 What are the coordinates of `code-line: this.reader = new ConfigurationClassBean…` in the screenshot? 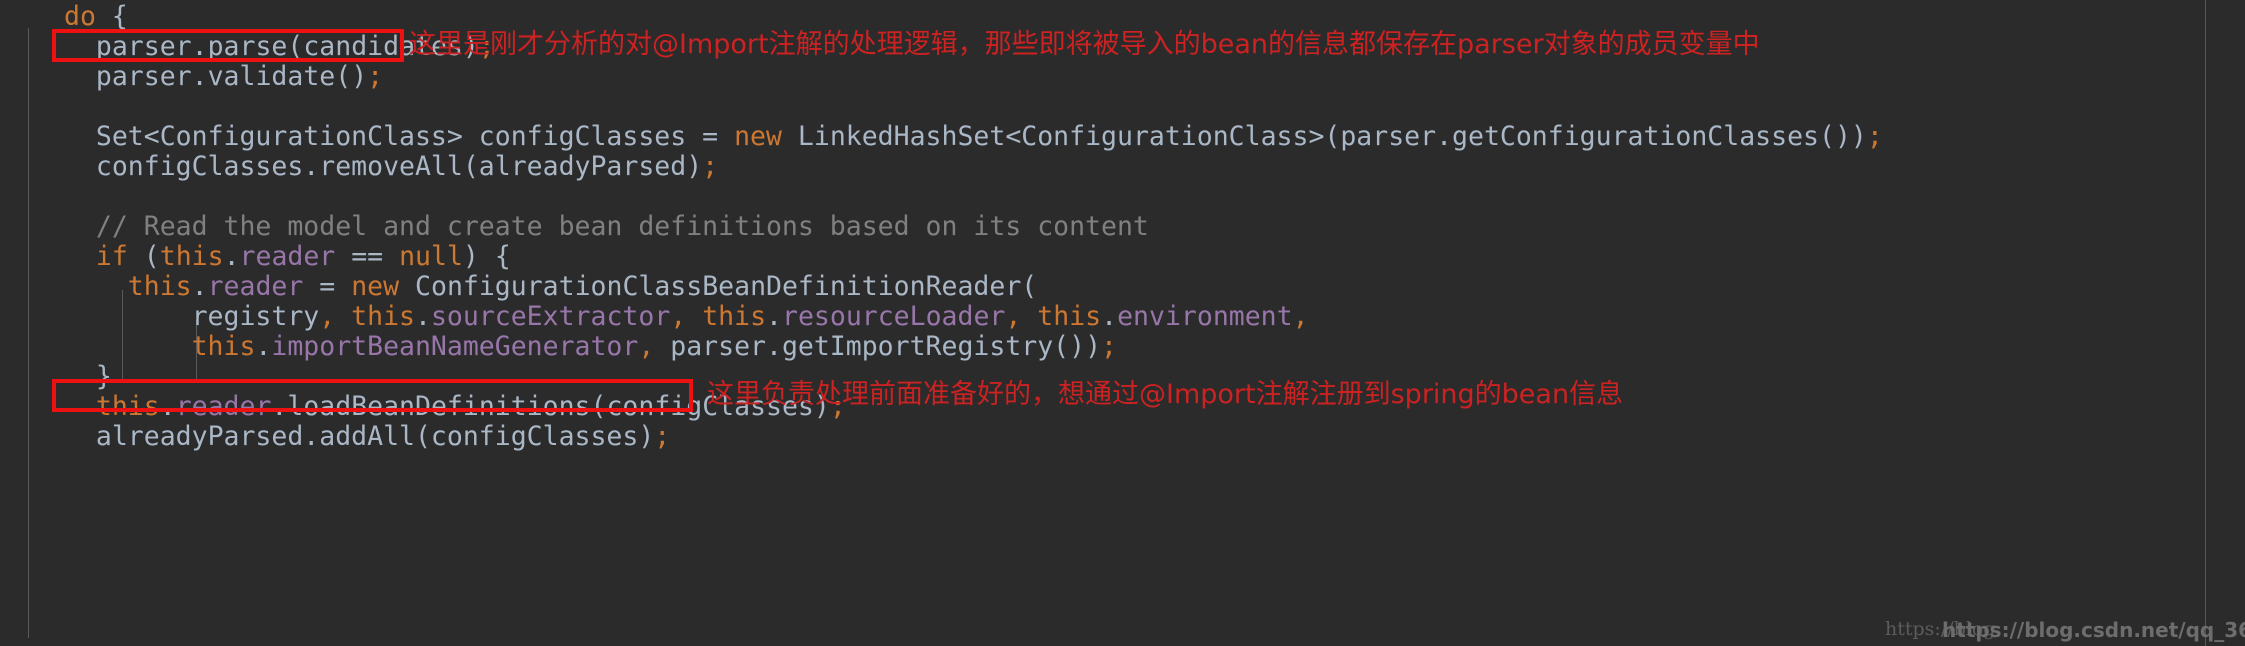 It's located at (582, 287).